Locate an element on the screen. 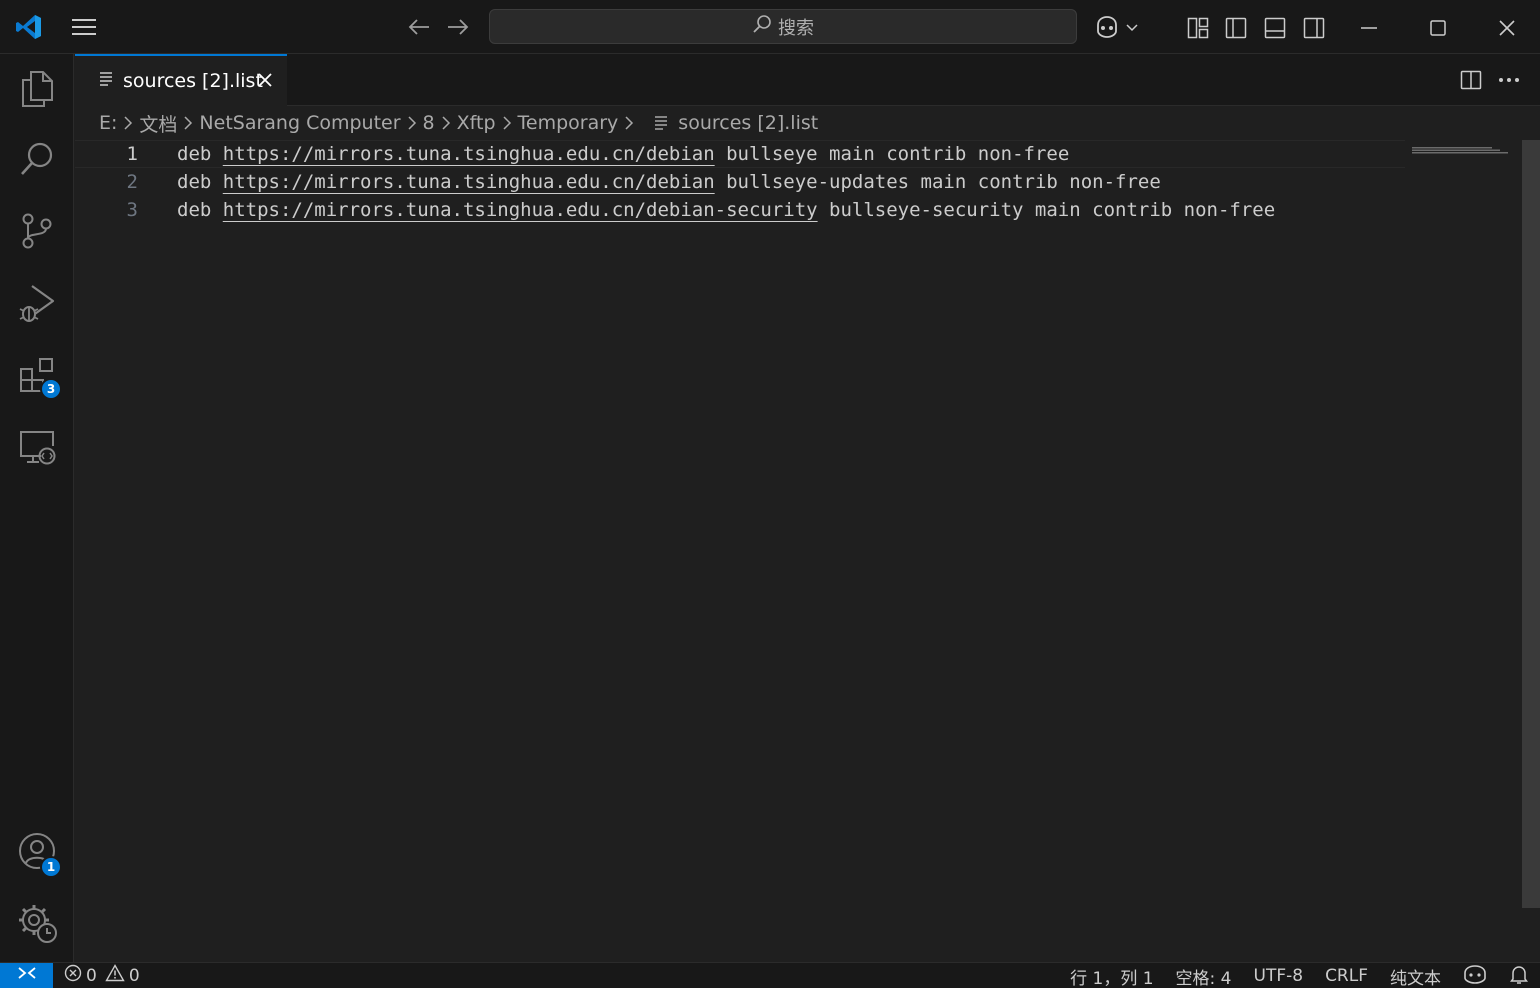  breadcrumb-netsarang: NetSarang Computer is located at coordinates (299, 123).